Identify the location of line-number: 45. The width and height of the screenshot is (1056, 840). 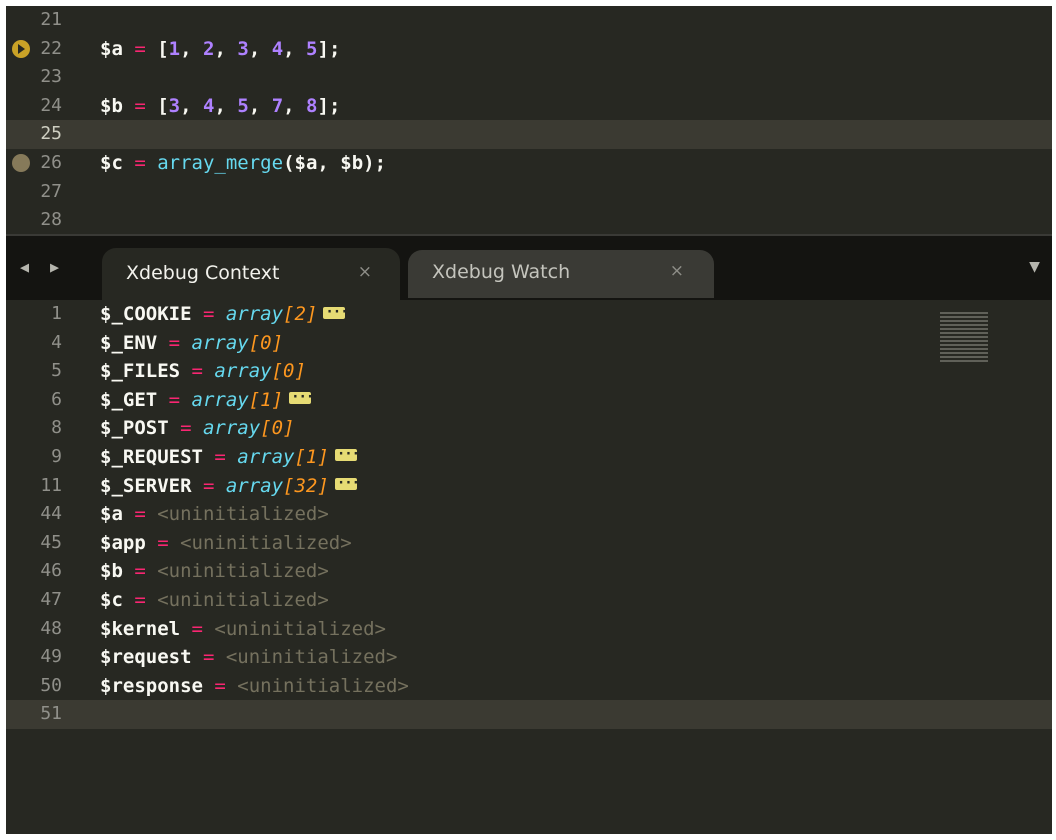
(51, 542).